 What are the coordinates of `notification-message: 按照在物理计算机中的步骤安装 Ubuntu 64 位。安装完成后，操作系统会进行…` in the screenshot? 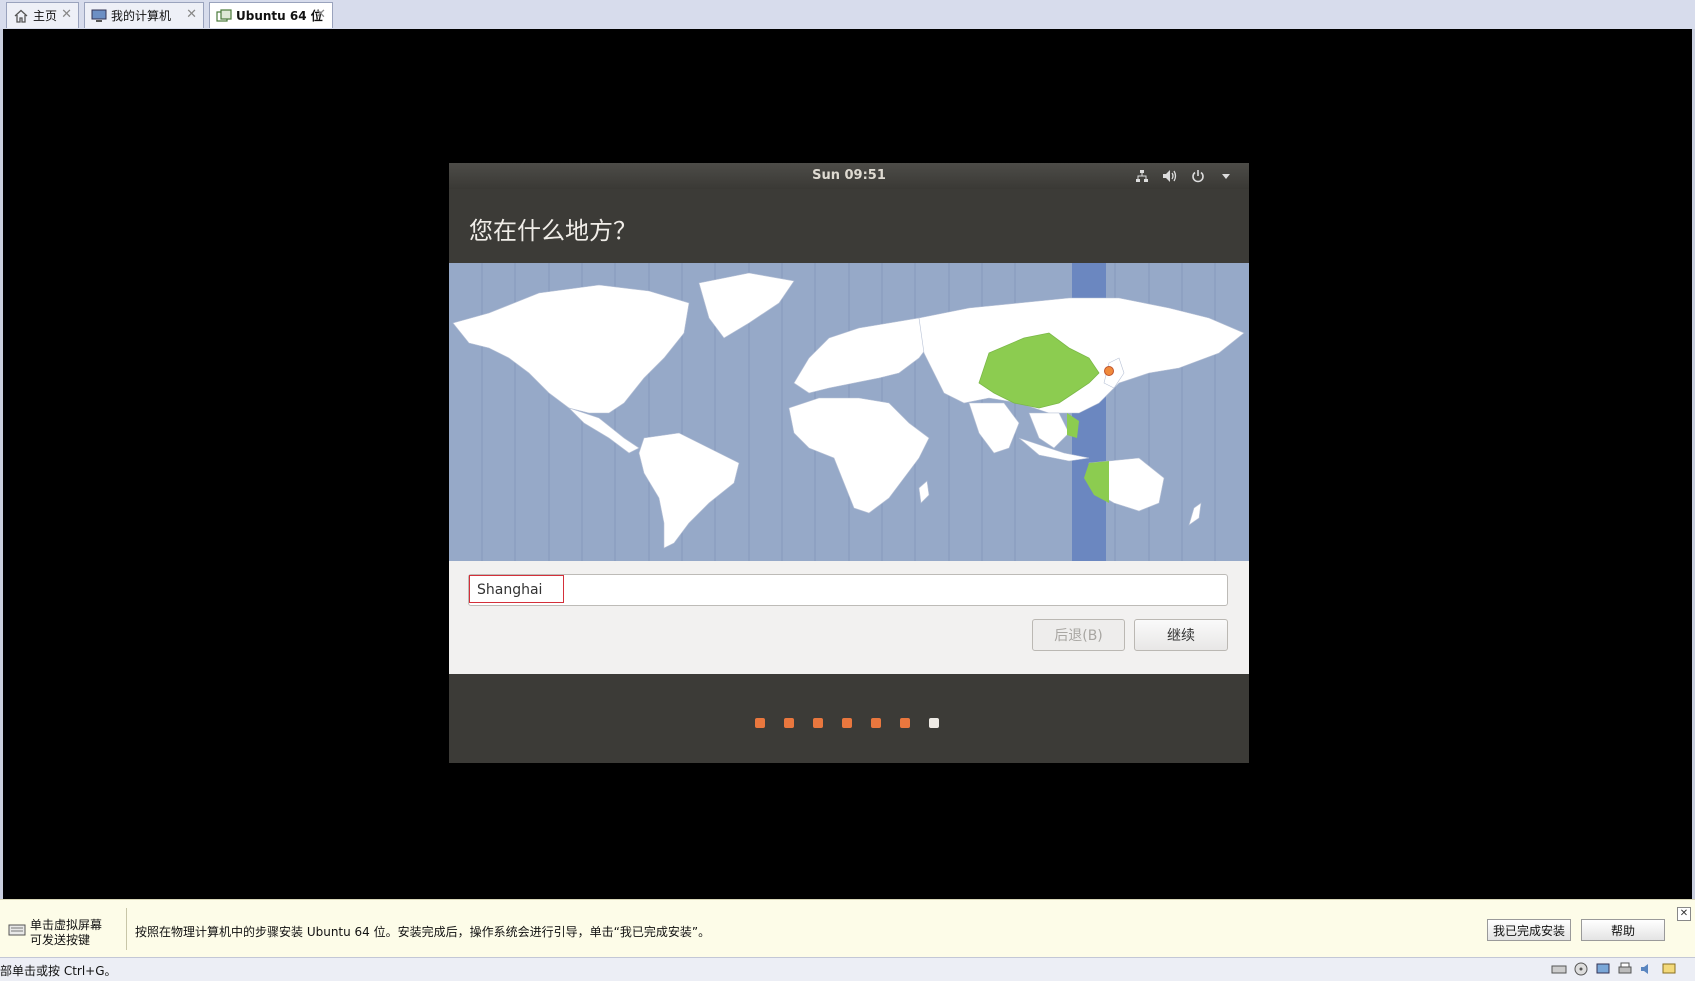 It's located at (423, 932).